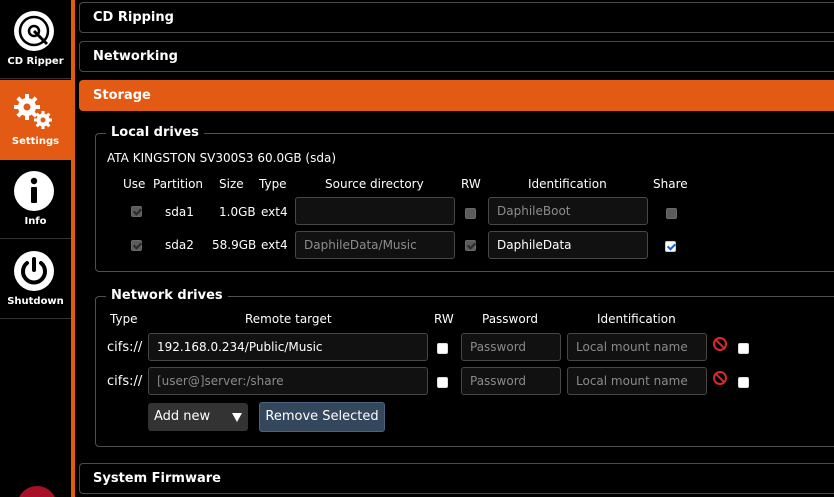  What do you see at coordinates (456, 56) in the screenshot?
I see `section-networking: Networking` at bounding box center [456, 56].